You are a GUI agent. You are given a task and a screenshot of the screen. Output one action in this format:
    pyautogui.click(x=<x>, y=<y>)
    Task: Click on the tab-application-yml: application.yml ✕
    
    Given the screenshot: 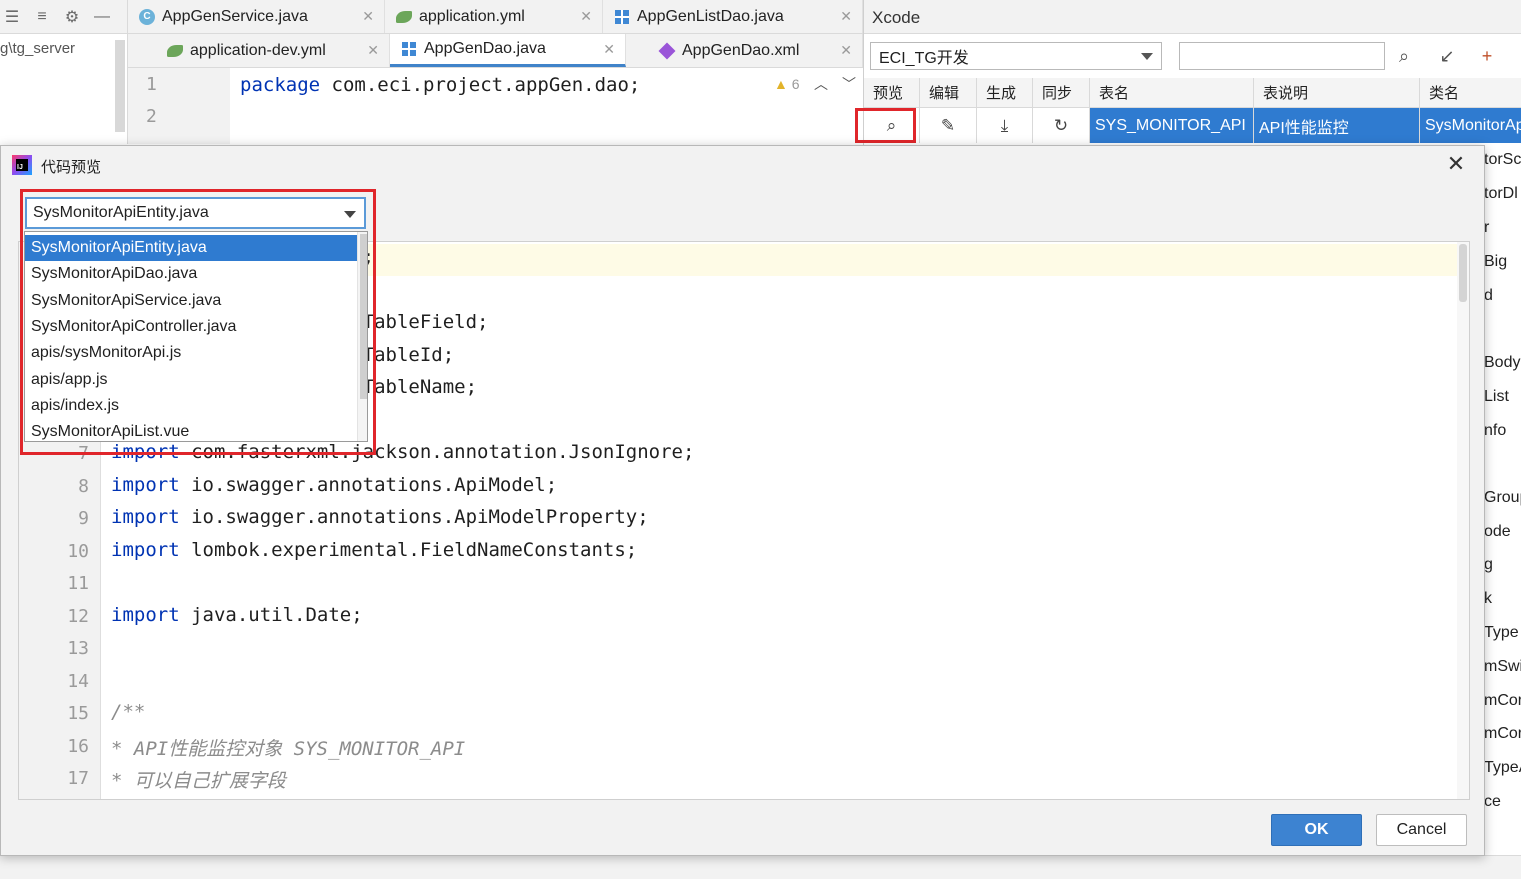 What is the action you would take?
    pyautogui.click(x=494, y=16)
    